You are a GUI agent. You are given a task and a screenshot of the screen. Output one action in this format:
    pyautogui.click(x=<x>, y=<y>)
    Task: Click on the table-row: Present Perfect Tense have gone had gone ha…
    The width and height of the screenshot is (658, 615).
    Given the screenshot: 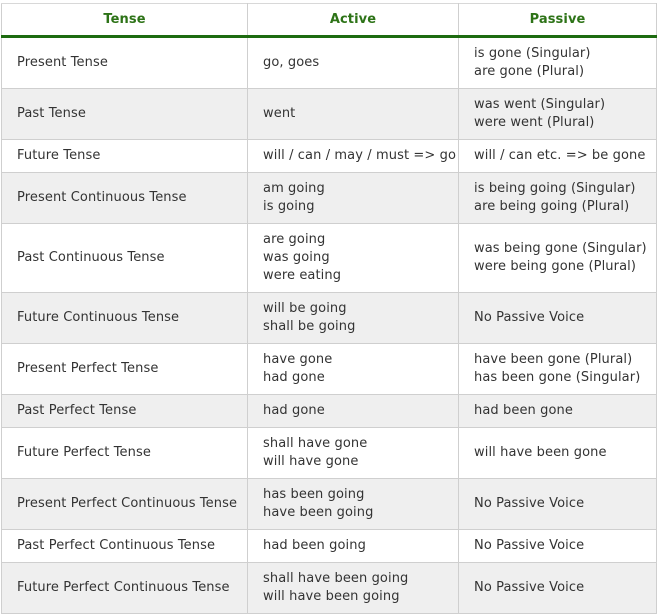 What is the action you would take?
    pyautogui.click(x=329, y=369)
    